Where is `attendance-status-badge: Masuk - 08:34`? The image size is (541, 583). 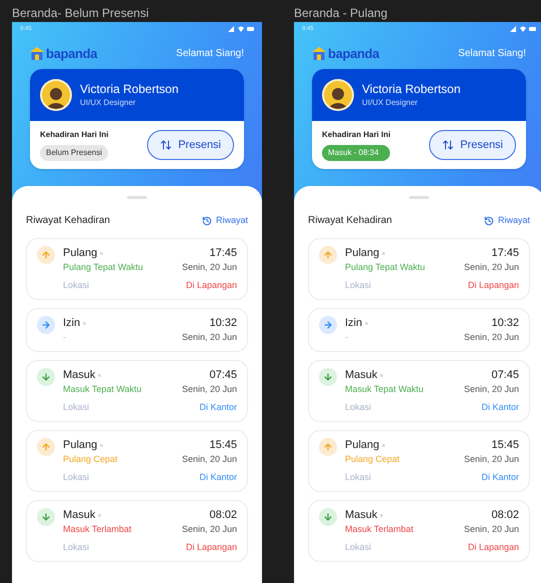 attendance-status-badge: Masuk - 08:34 is located at coordinates (356, 153).